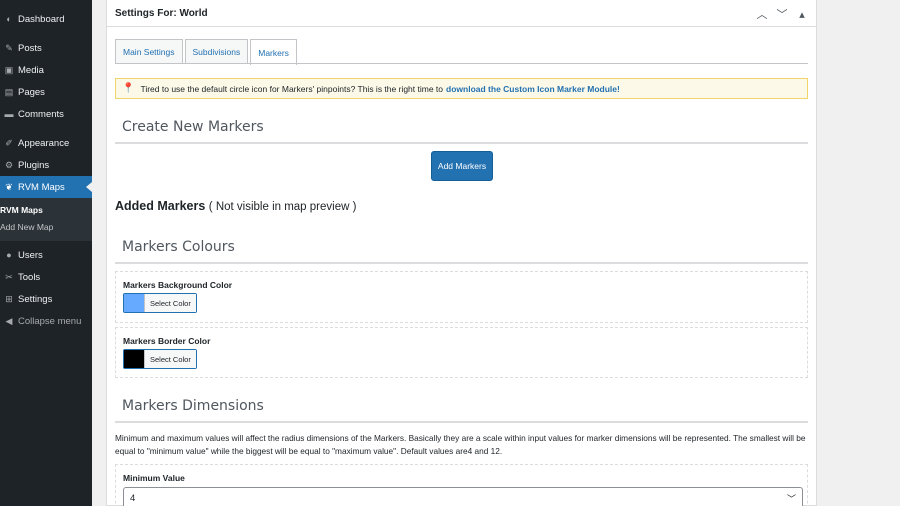  Describe the element at coordinates (461, 410) in the screenshot. I see `markers-dimensions-heading: Markers Dimensions` at that location.